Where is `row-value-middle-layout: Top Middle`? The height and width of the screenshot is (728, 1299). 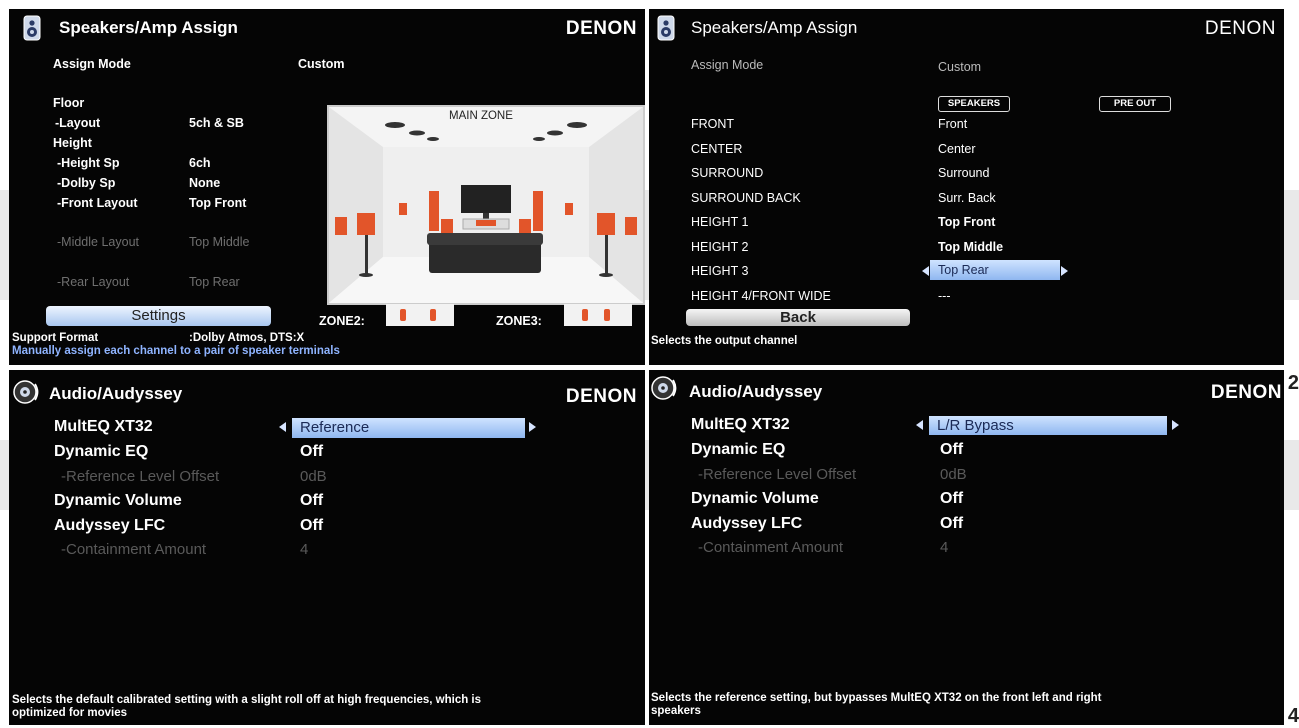
row-value-middle-layout: Top Middle is located at coordinates (219, 242).